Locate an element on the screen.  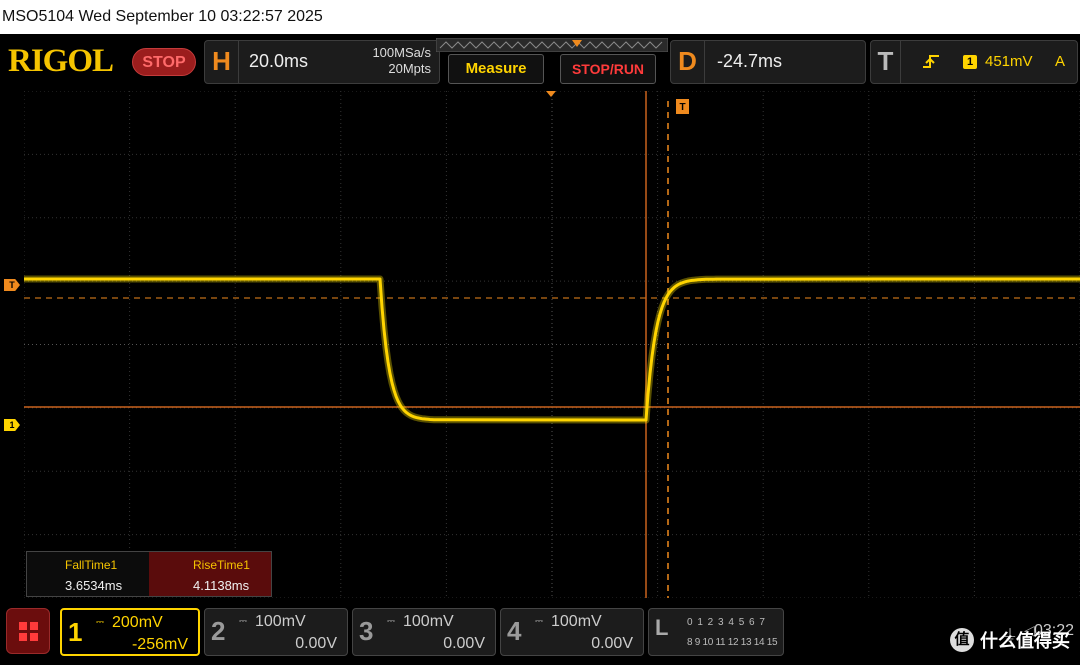
rising-edge-icon is located at coordinates (932, 64).